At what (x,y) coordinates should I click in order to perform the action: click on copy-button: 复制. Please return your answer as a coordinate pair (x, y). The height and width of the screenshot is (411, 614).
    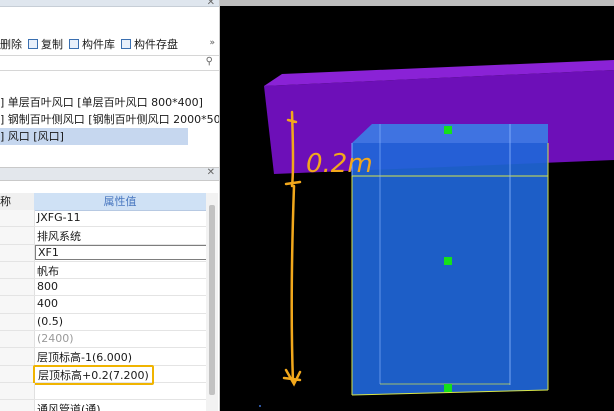
    Looking at the image, I should click on (45, 44).